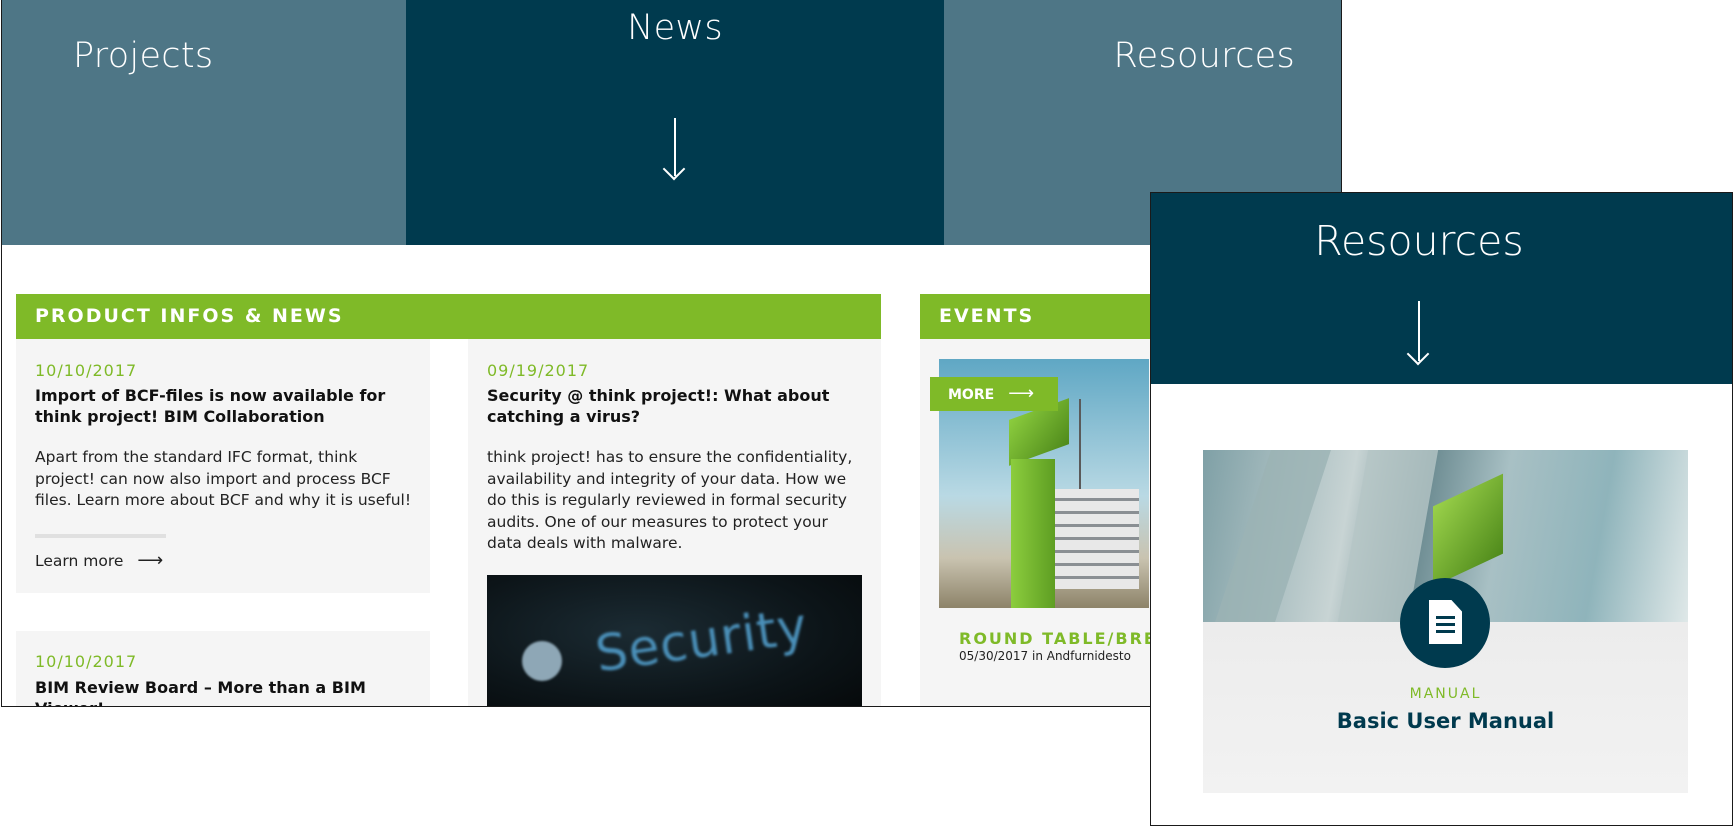  Describe the element at coordinates (448, 316) in the screenshot. I see `product-news-header: PRODUCT INFOS & NEWS` at that location.